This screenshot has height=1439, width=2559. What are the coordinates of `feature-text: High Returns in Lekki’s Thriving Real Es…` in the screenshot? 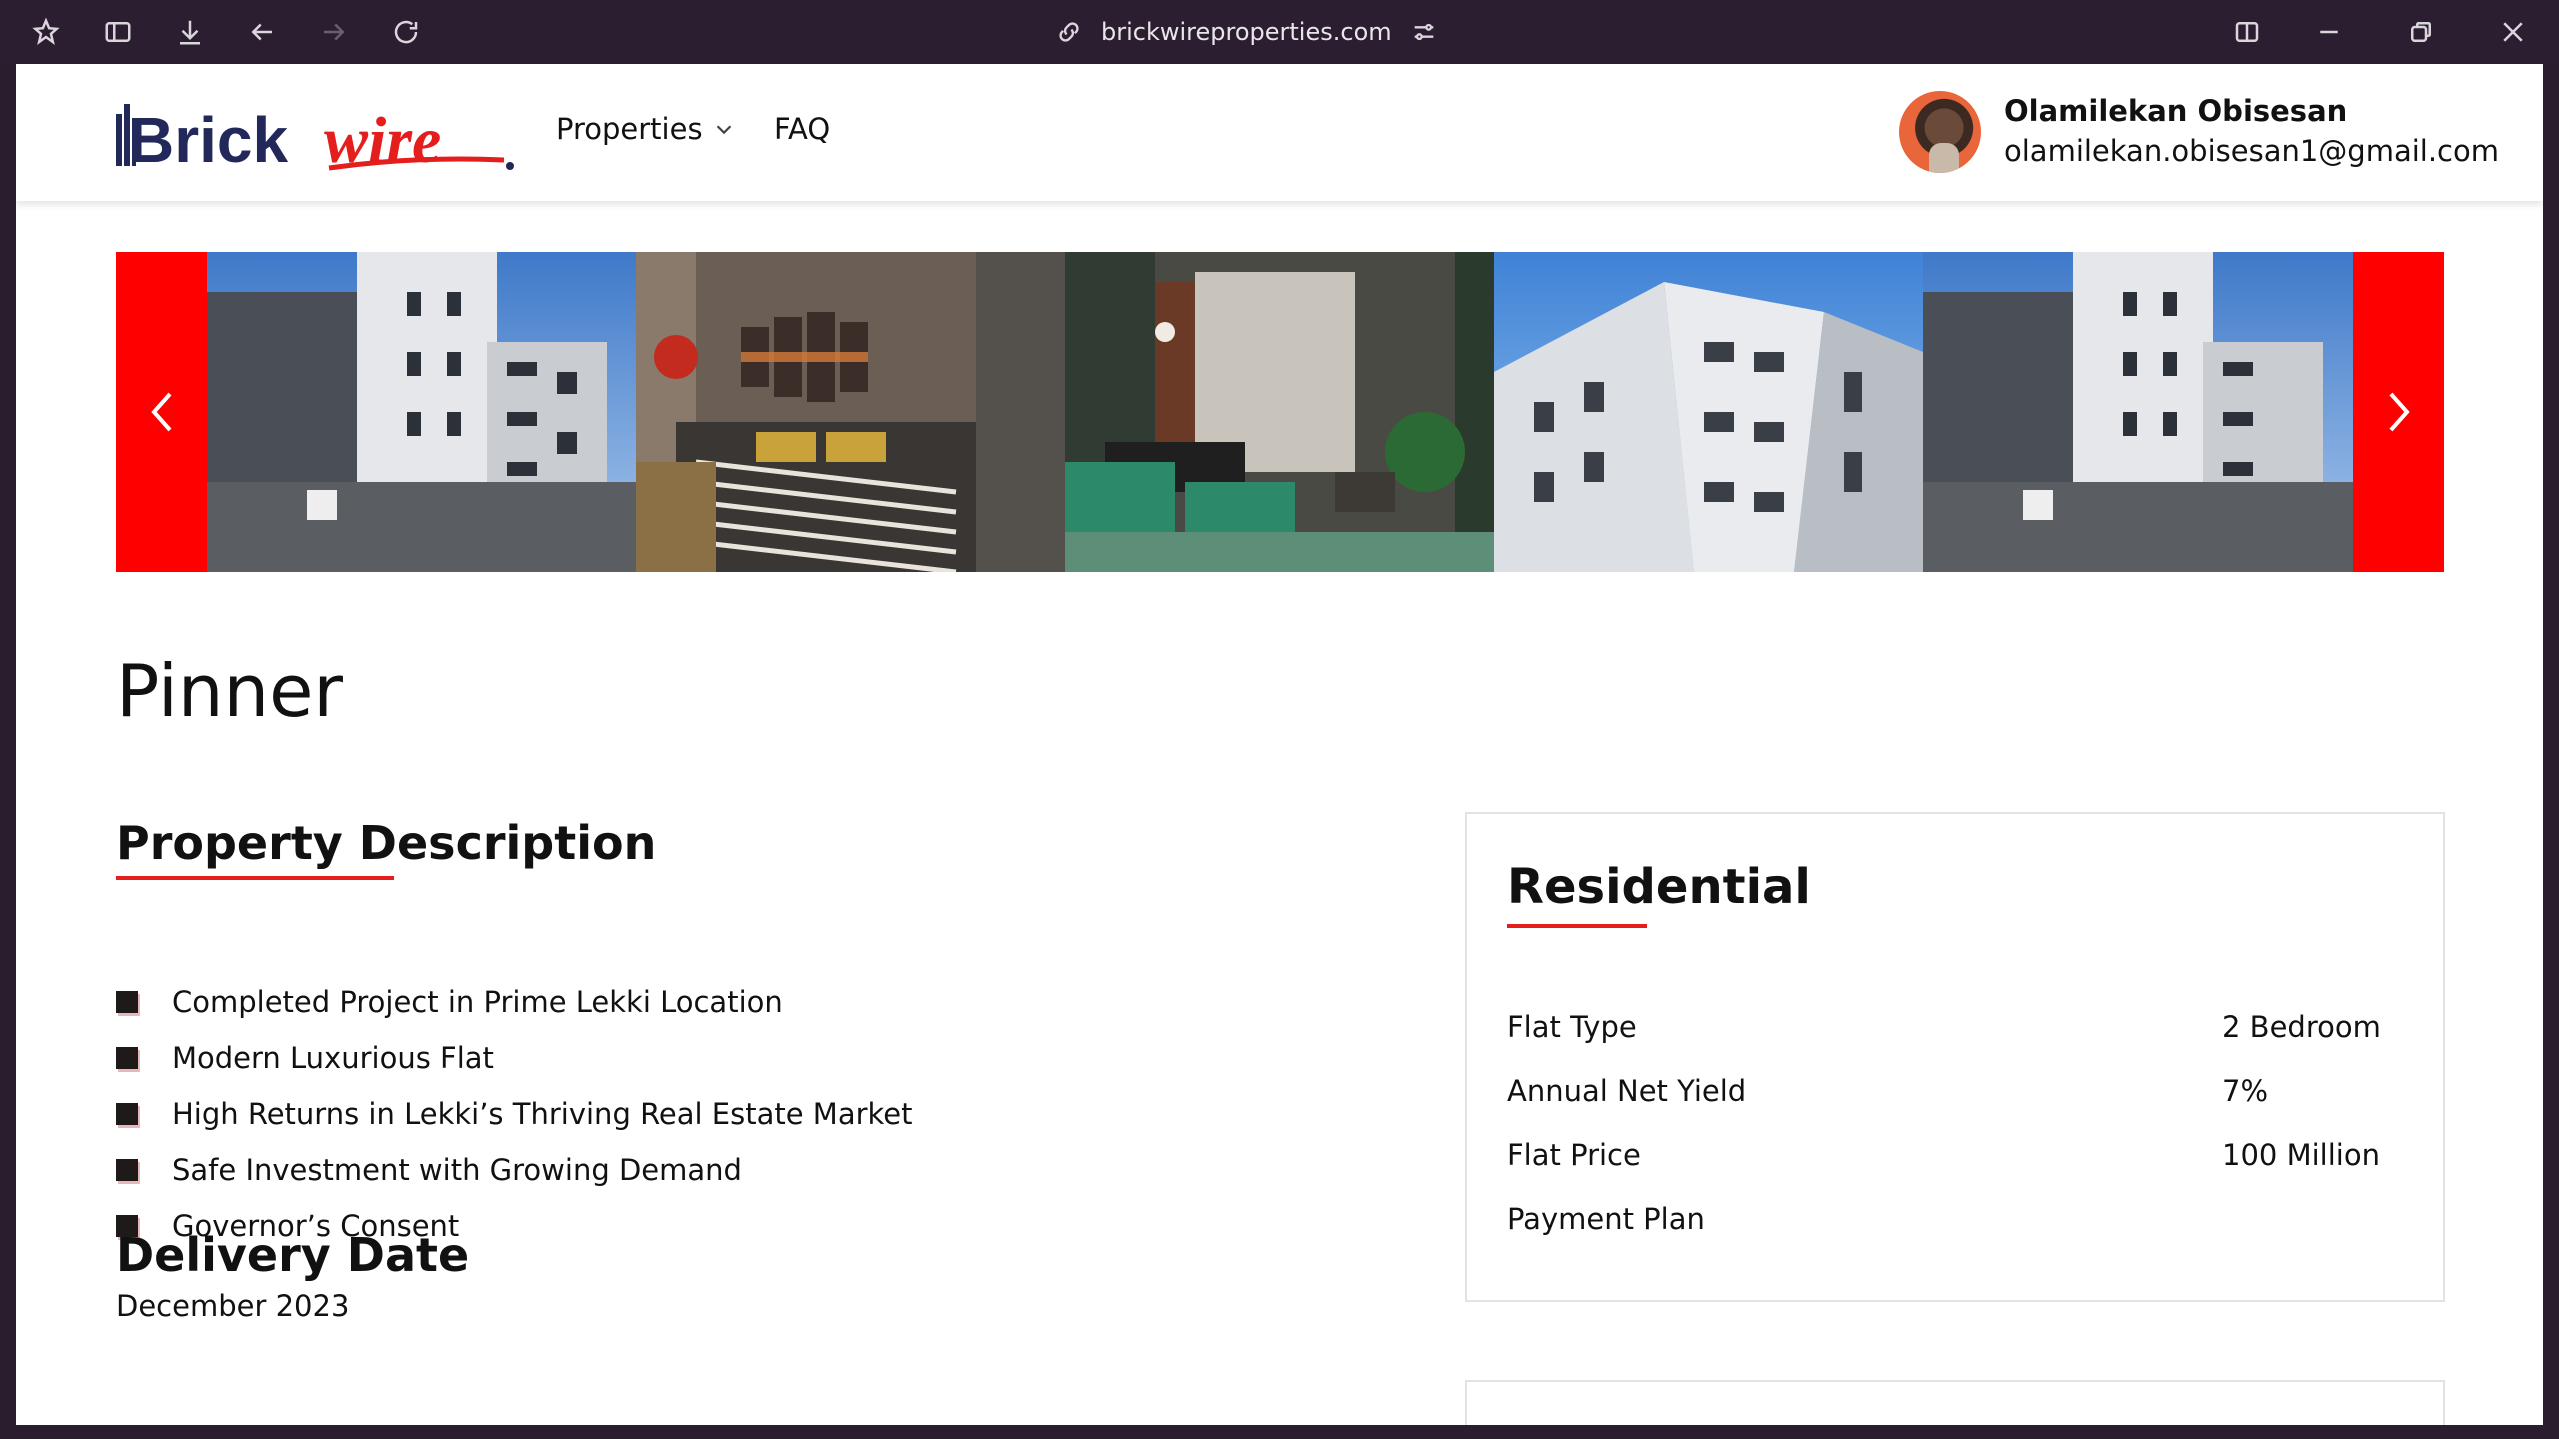 It's located at (542, 1114).